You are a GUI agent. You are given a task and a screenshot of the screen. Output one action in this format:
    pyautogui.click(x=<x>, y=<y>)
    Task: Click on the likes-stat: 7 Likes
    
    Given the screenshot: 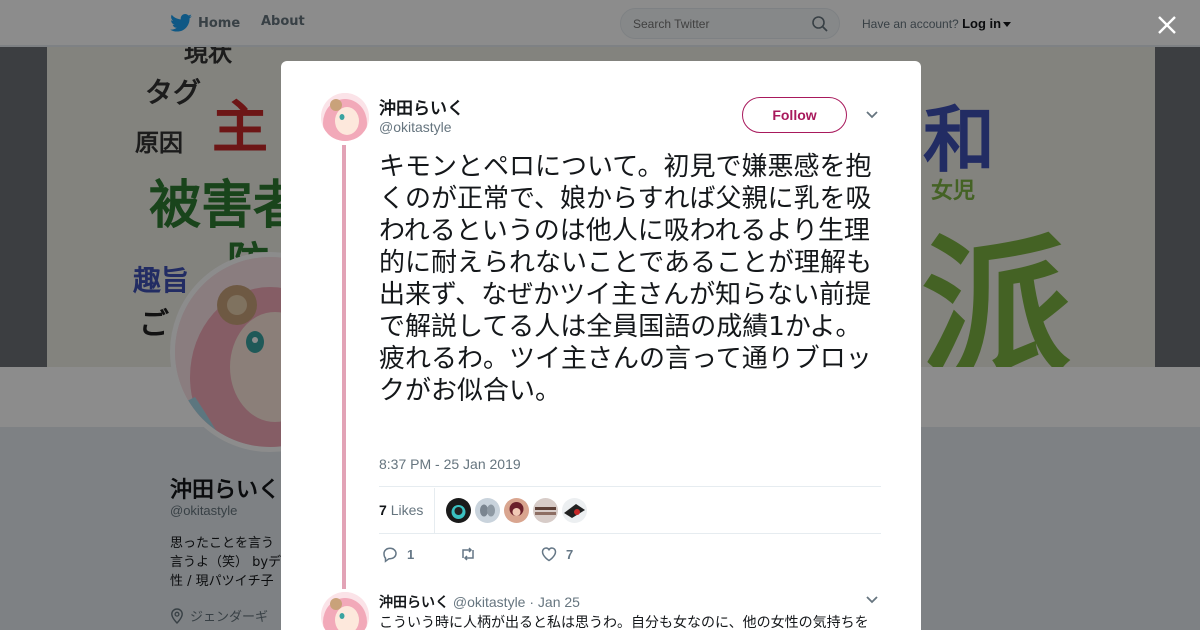 What is the action you would take?
    pyautogui.click(x=401, y=510)
    